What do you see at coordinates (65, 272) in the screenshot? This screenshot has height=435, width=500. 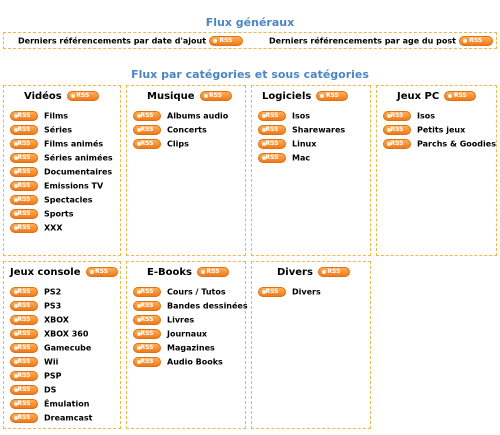 I see `category-header: Jeux console RSS` at bounding box center [65, 272].